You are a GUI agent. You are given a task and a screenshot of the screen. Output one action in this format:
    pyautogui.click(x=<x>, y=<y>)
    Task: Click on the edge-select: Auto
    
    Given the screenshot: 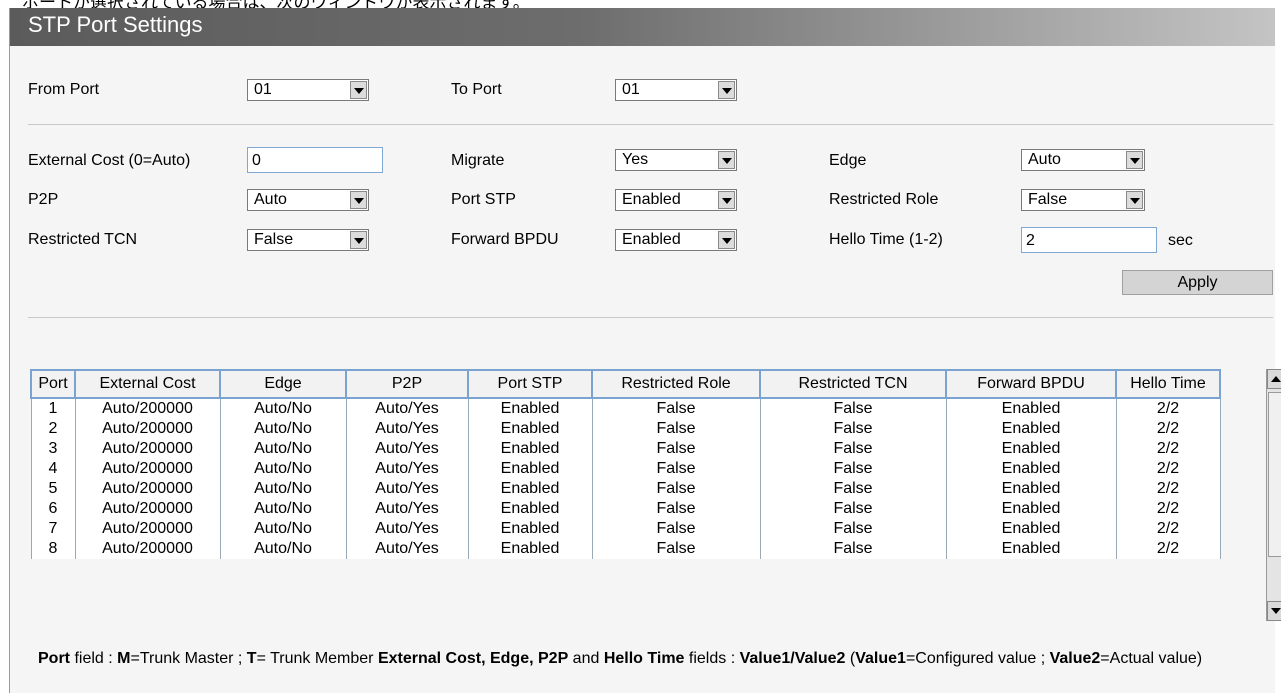 What is the action you would take?
    pyautogui.click(x=1083, y=160)
    